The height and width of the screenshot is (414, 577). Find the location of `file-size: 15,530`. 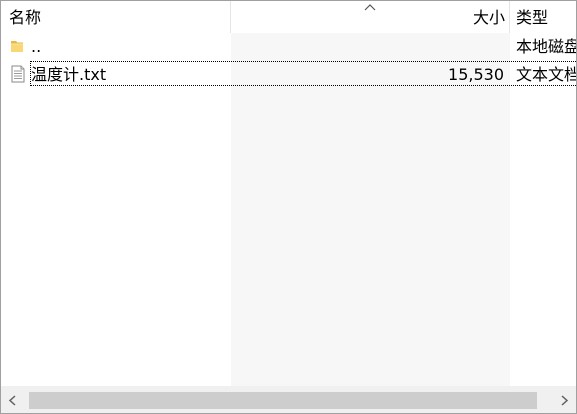

file-size: 15,530 is located at coordinates (476, 74).